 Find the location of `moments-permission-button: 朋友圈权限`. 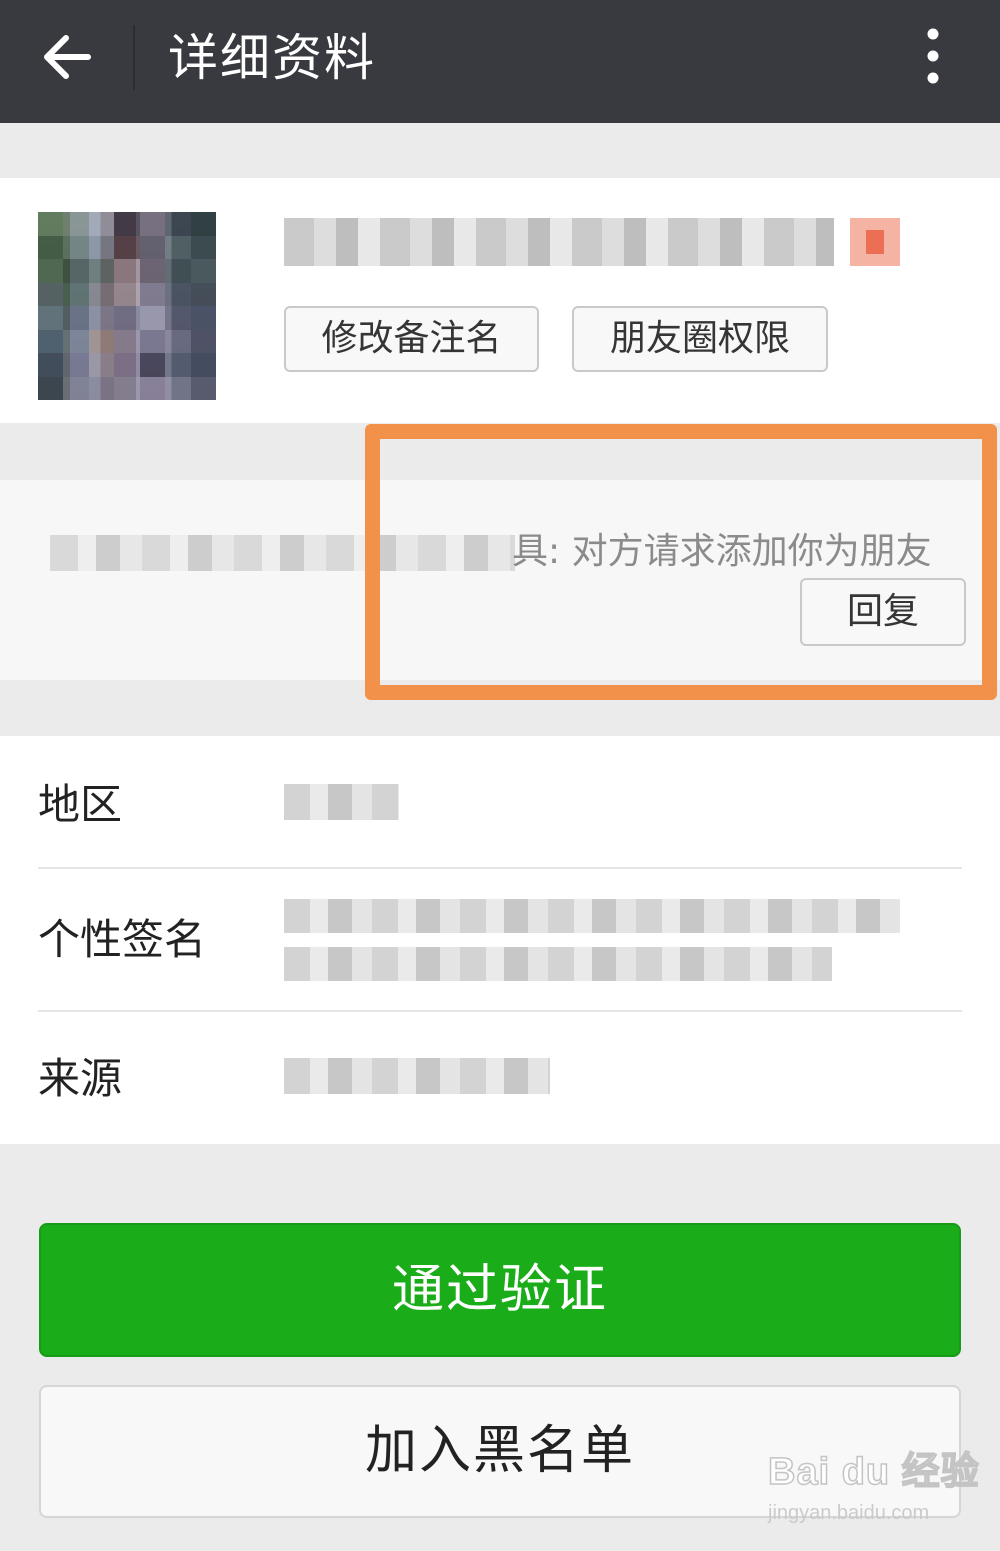

moments-permission-button: 朋友圈权限 is located at coordinates (700, 339).